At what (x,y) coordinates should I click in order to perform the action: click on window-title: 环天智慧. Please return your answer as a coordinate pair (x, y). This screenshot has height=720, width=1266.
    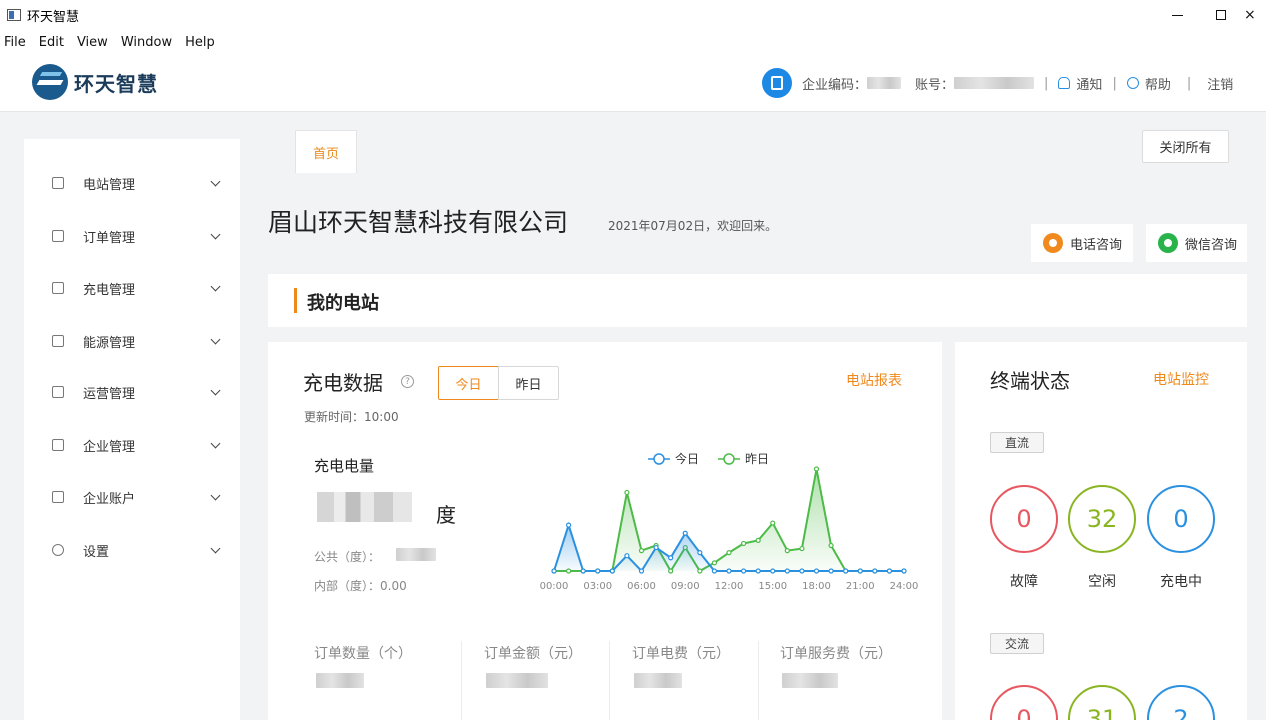
    Looking at the image, I should click on (53, 17).